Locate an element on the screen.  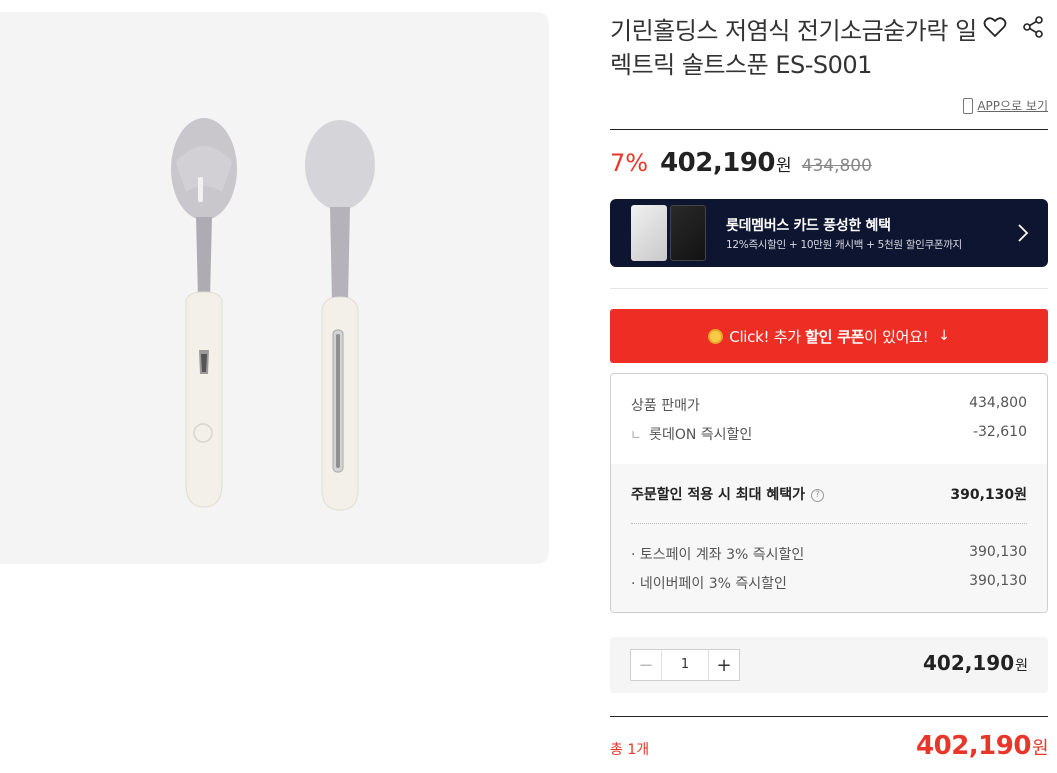
additional-coupon-button: Click! 추가 할인 쿠폰이 있어요! ↓ is located at coordinates (829, 336).